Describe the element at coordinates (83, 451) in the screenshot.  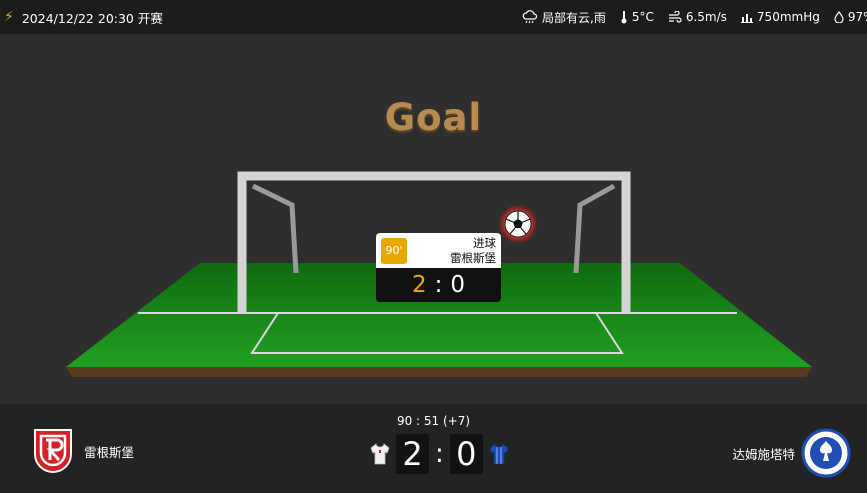
I see `home-team: 雷根斯堡` at that location.